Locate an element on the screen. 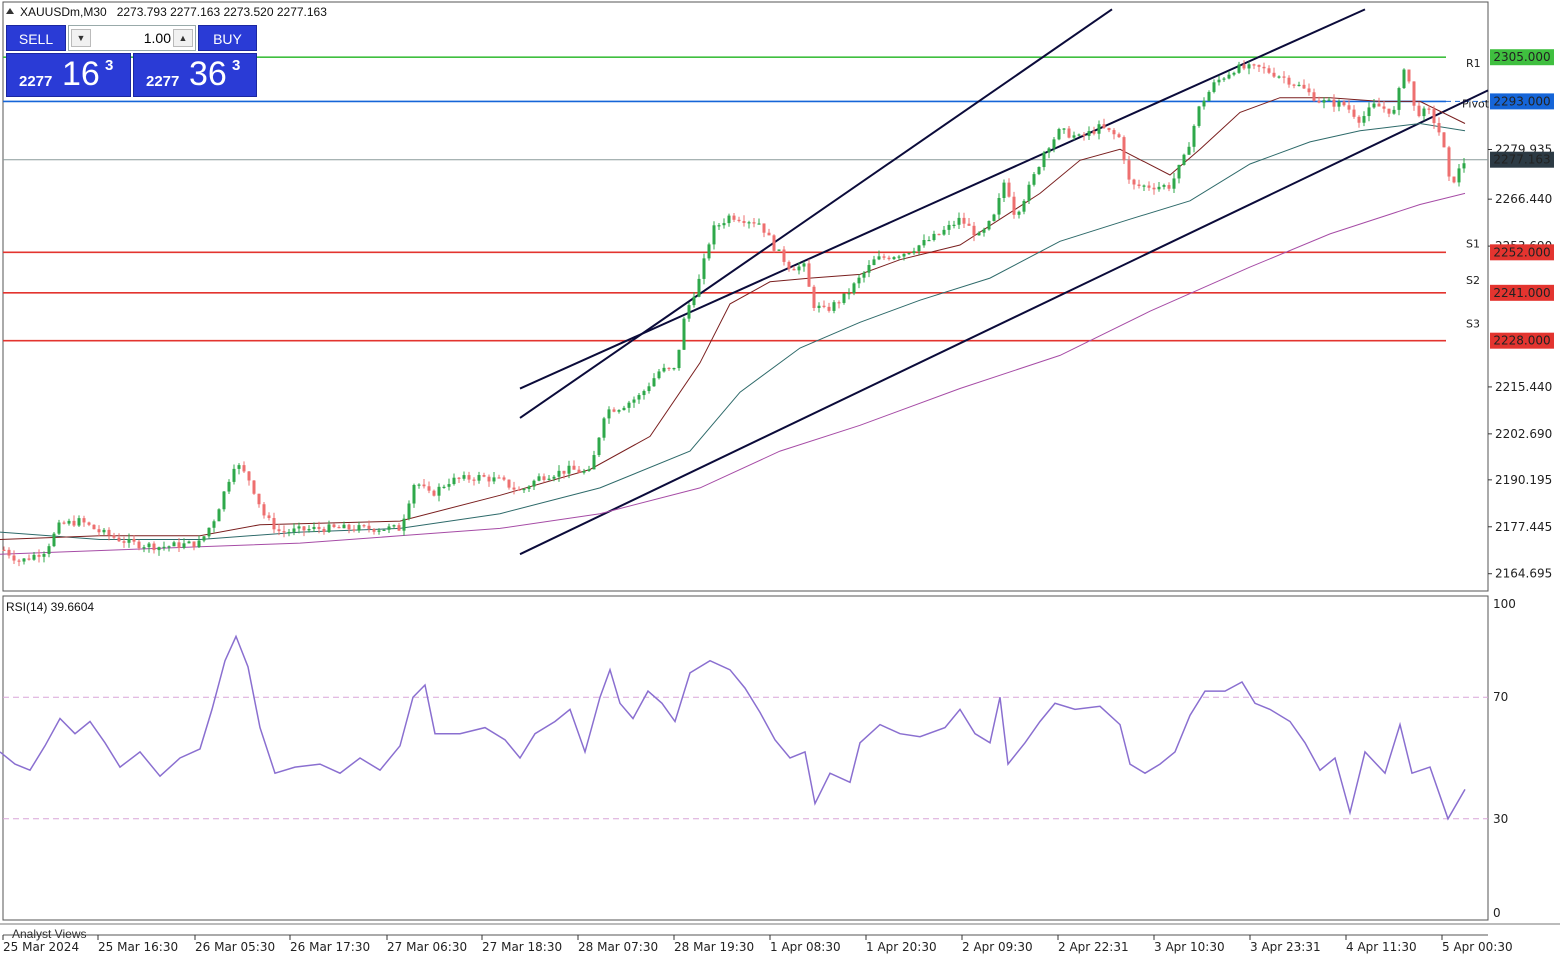  r1-label: R1 is located at coordinates (1473, 63).